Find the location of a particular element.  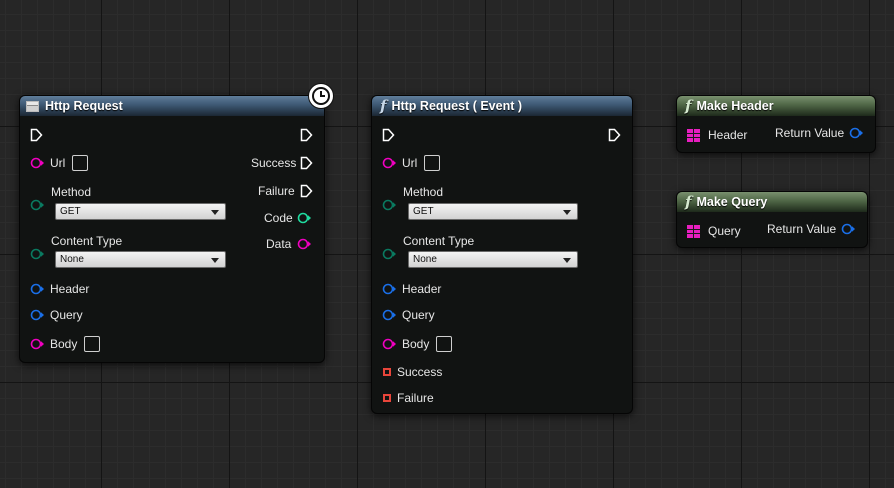

http-request-node-header: Http Request is located at coordinates (172, 106).